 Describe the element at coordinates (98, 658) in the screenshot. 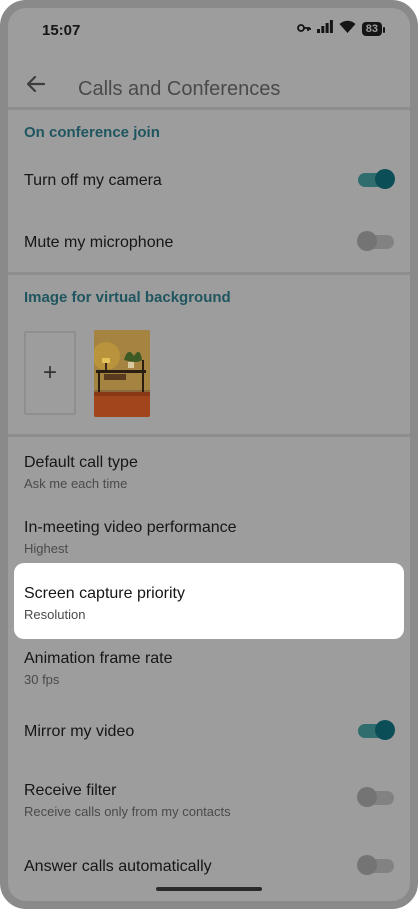

I see `setting-label: Animation frame rate` at that location.